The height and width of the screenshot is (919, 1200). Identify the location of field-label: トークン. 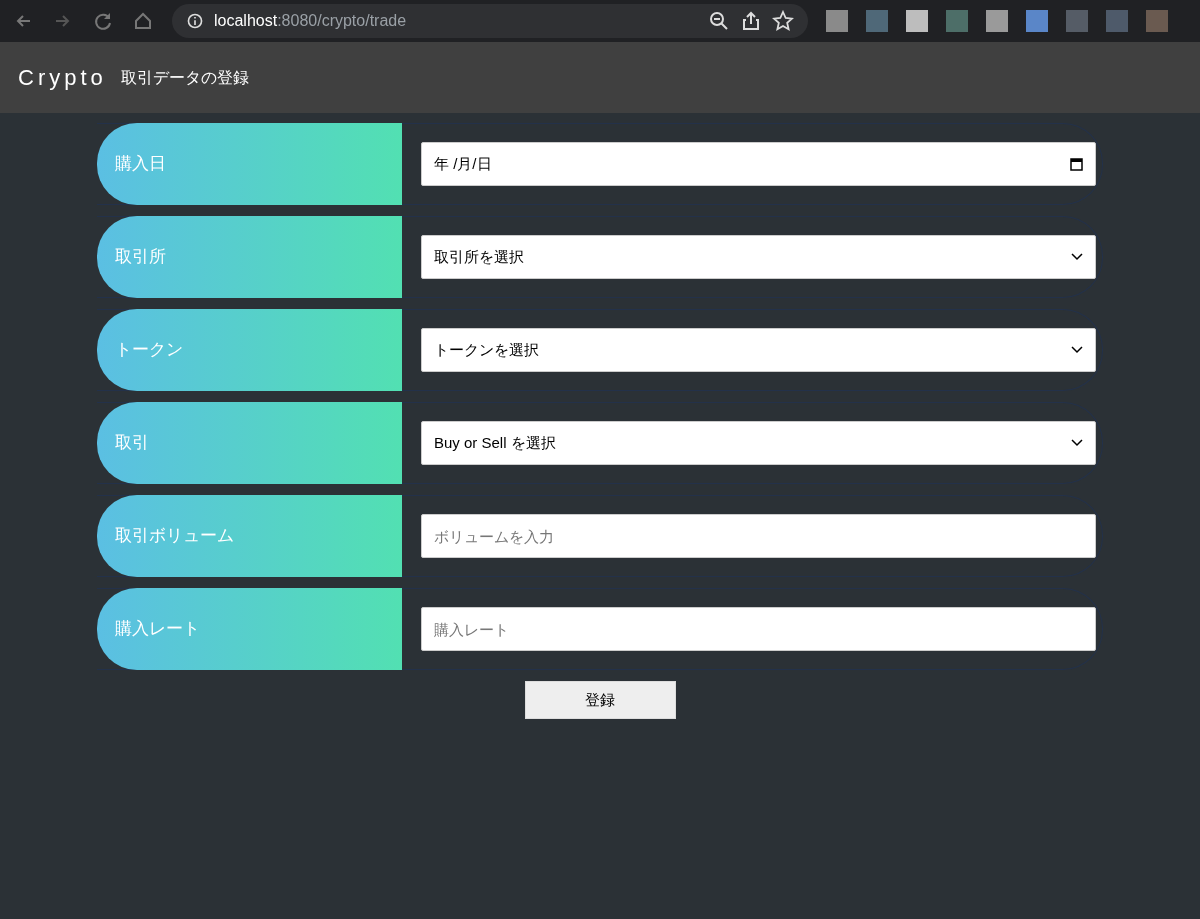
(249, 350).